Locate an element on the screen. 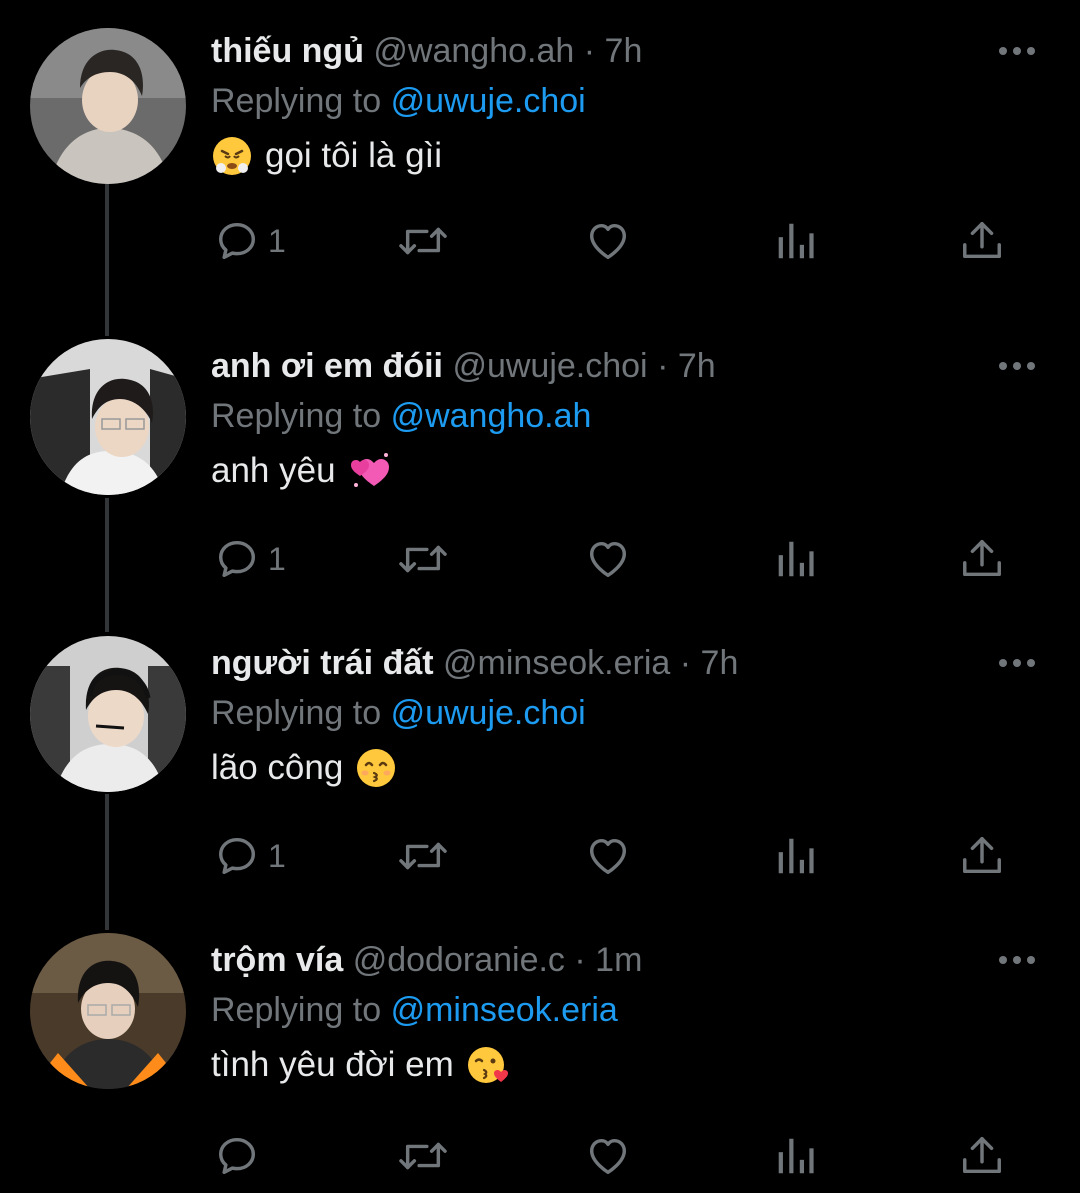 Image resolution: width=1080 pixels, height=1193 pixels. face-with-steam-from-nose-emoji is located at coordinates (232, 156).